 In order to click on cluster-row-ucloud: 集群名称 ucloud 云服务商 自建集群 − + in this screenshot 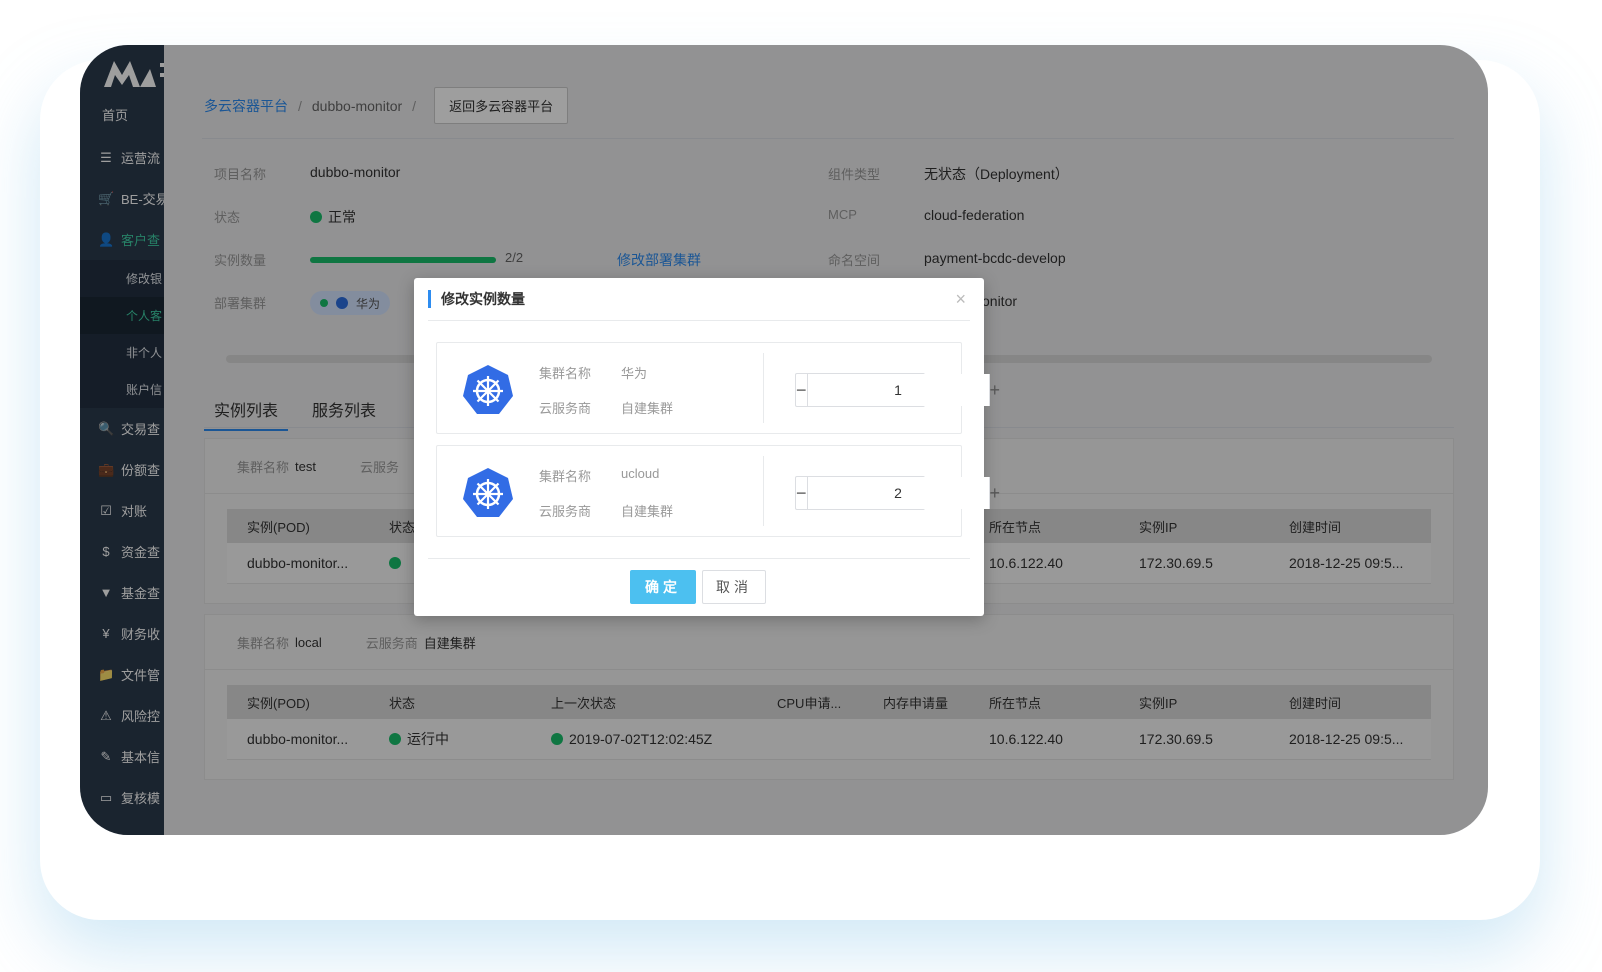, I will do `click(718, 491)`.